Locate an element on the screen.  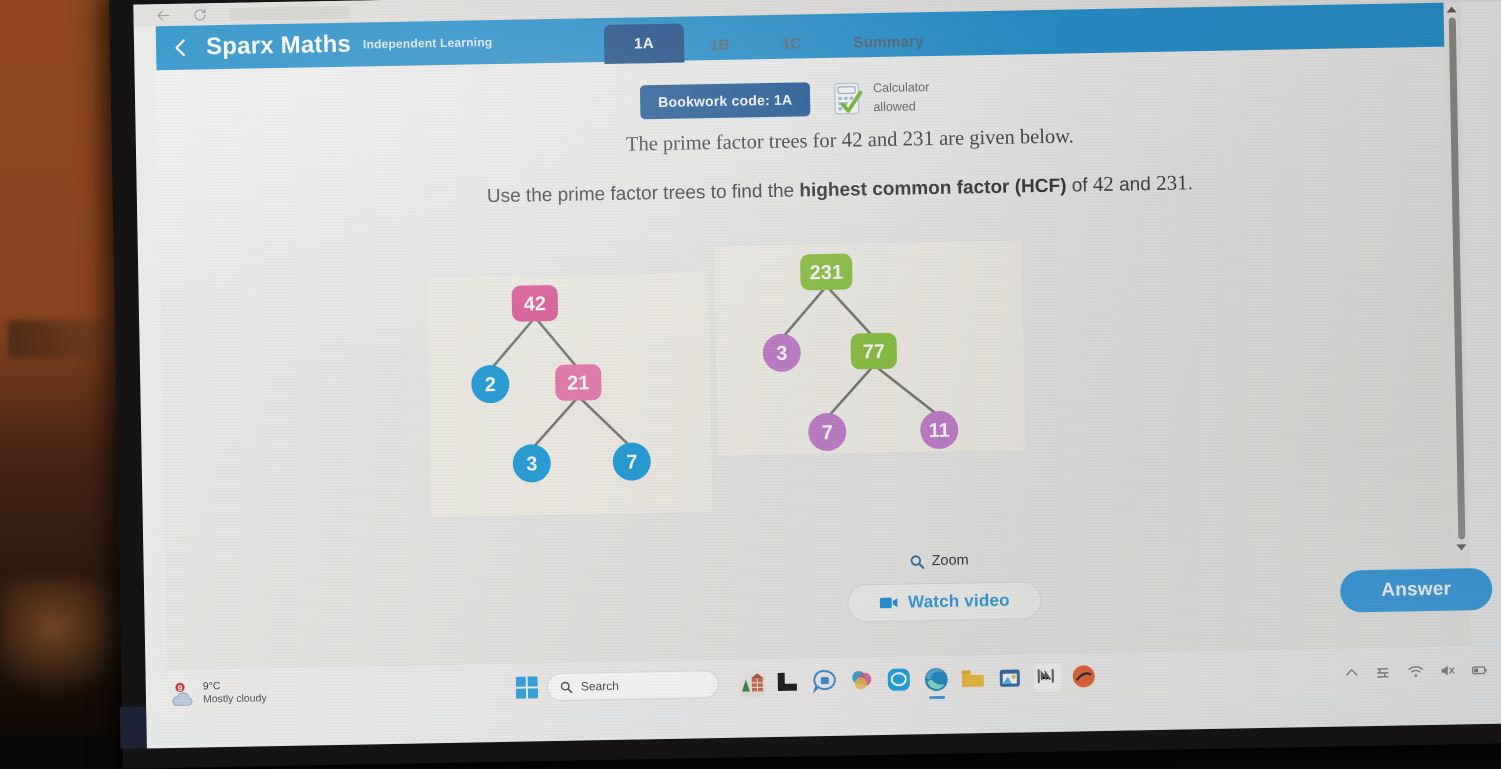
tab-1a: 1A is located at coordinates (644, 44).